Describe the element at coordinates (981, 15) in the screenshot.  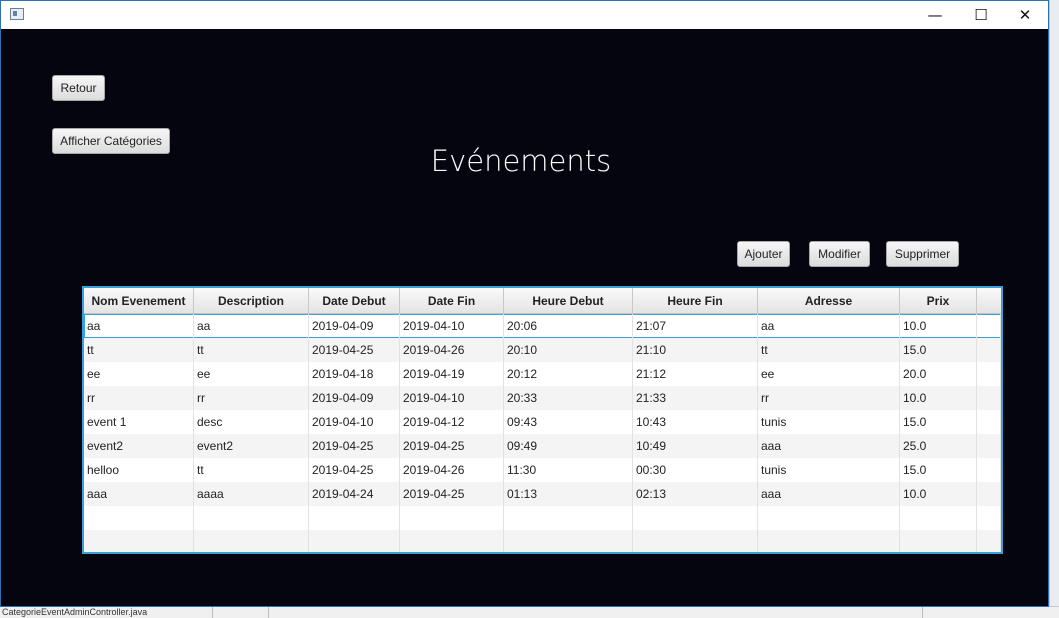
I see `maximize-button: ☐` at that location.